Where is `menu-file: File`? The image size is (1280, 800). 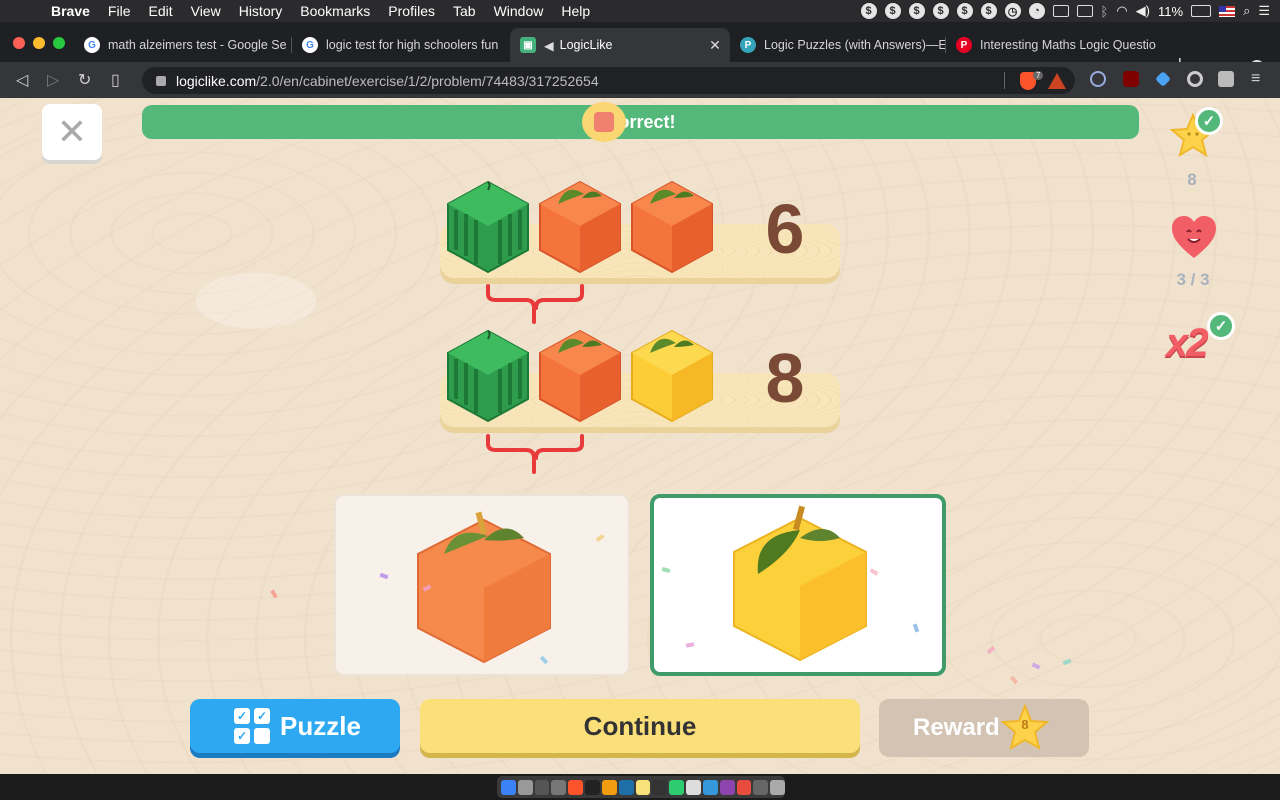 menu-file: File is located at coordinates (119, 11).